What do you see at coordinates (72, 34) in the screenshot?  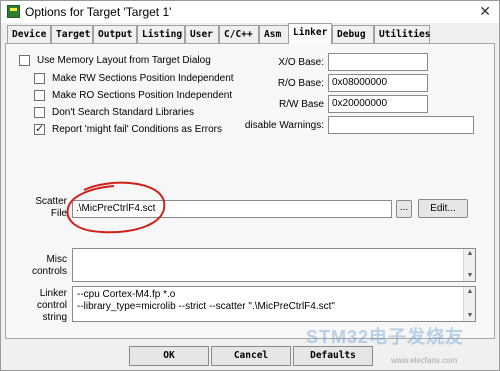 I see `tab-target: Target` at bounding box center [72, 34].